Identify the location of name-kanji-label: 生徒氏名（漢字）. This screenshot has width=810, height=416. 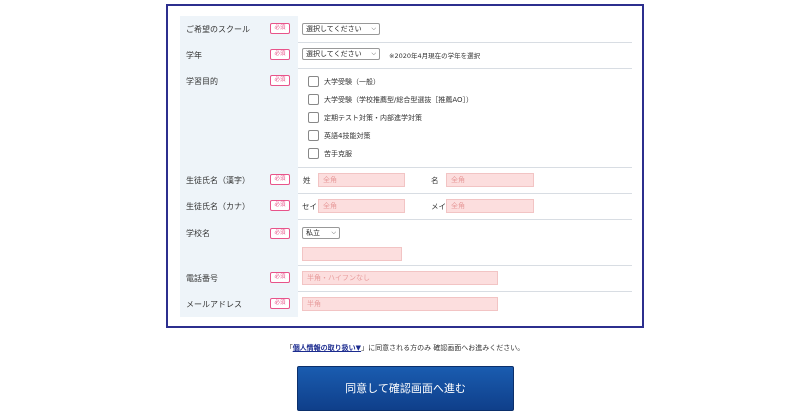
(218, 180).